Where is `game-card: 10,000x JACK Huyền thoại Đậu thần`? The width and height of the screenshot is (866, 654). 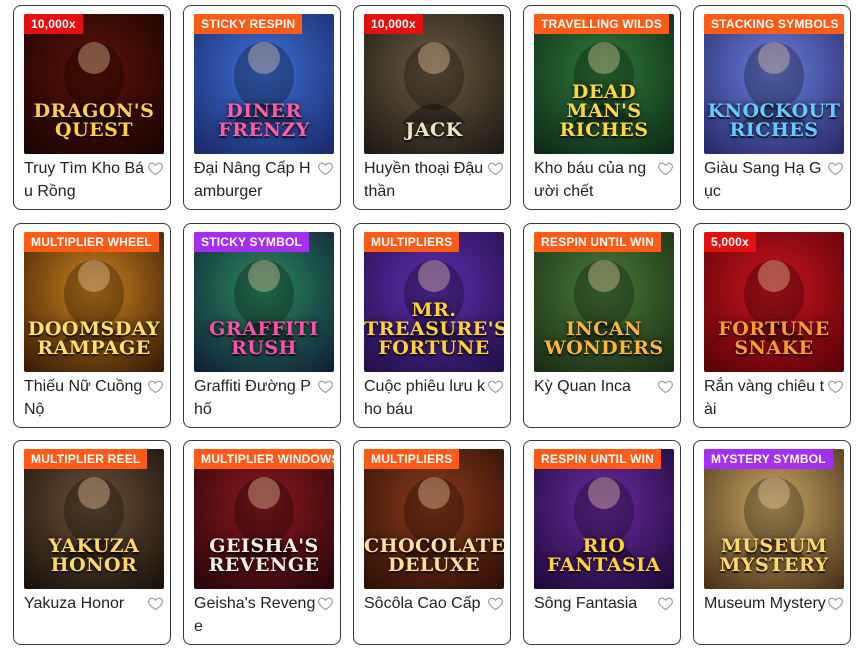 game-card: 10,000x JACK Huyền thoại Đậu thần is located at coordinates (432, 107).